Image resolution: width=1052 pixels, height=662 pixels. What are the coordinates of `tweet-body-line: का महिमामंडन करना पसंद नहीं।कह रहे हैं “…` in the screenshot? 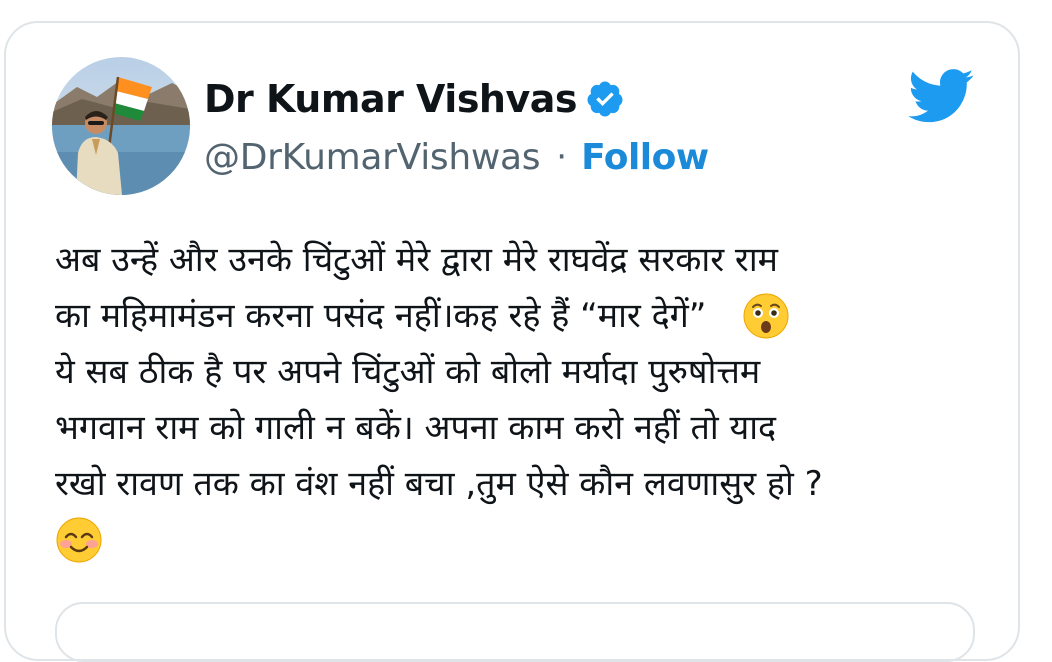 It's located at (381, 316).